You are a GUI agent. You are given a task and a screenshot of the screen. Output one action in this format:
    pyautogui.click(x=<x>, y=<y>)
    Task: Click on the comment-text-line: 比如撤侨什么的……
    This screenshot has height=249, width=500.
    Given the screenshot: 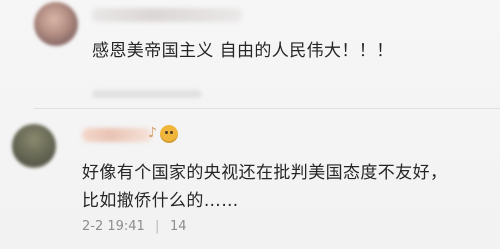 What is the action you would take?
    pyautogui.click(x=160, y=201)
    